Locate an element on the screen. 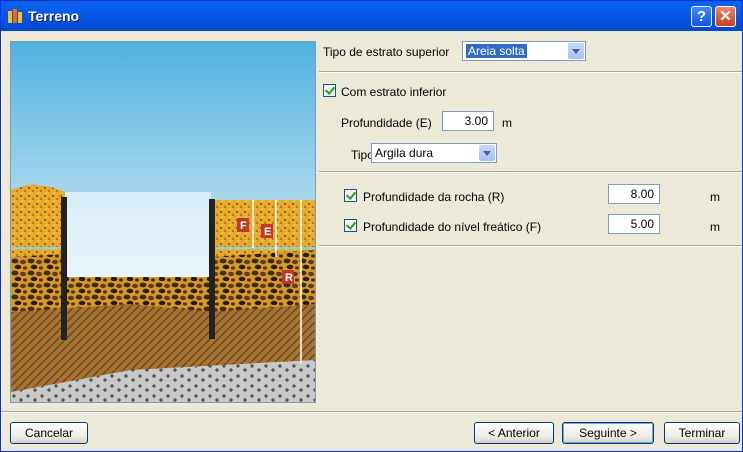 The height and width of the screenshot is (452, 743). finish-button: Terminar is located at coordinates (702, 433).